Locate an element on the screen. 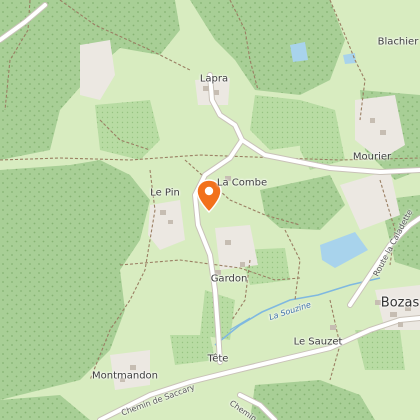 Image resolution: width=420 pixels, height=420 pixels. place-label-montmandon: Montmandon is located at coordinates (125, 376).